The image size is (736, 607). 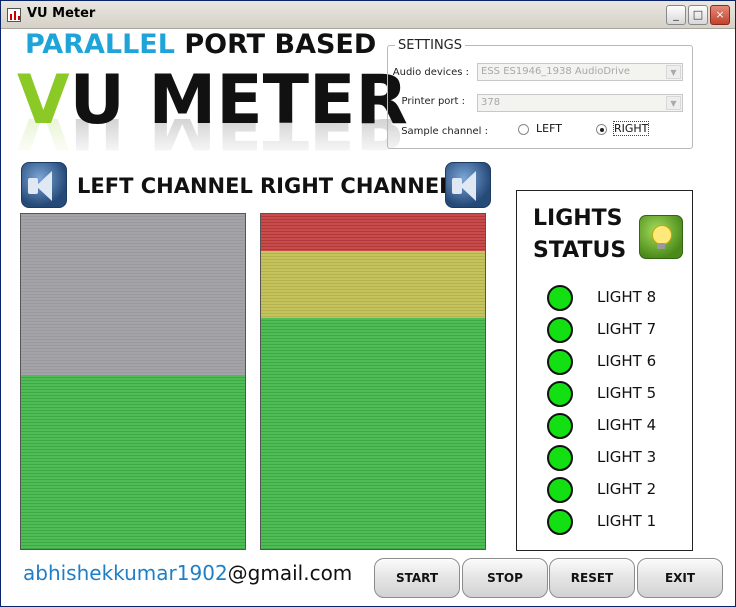 What do you see at coordinates (627, 393) in the screenshot?
I see `light-label: LIGHT 5` at bounding box center [627, 393].